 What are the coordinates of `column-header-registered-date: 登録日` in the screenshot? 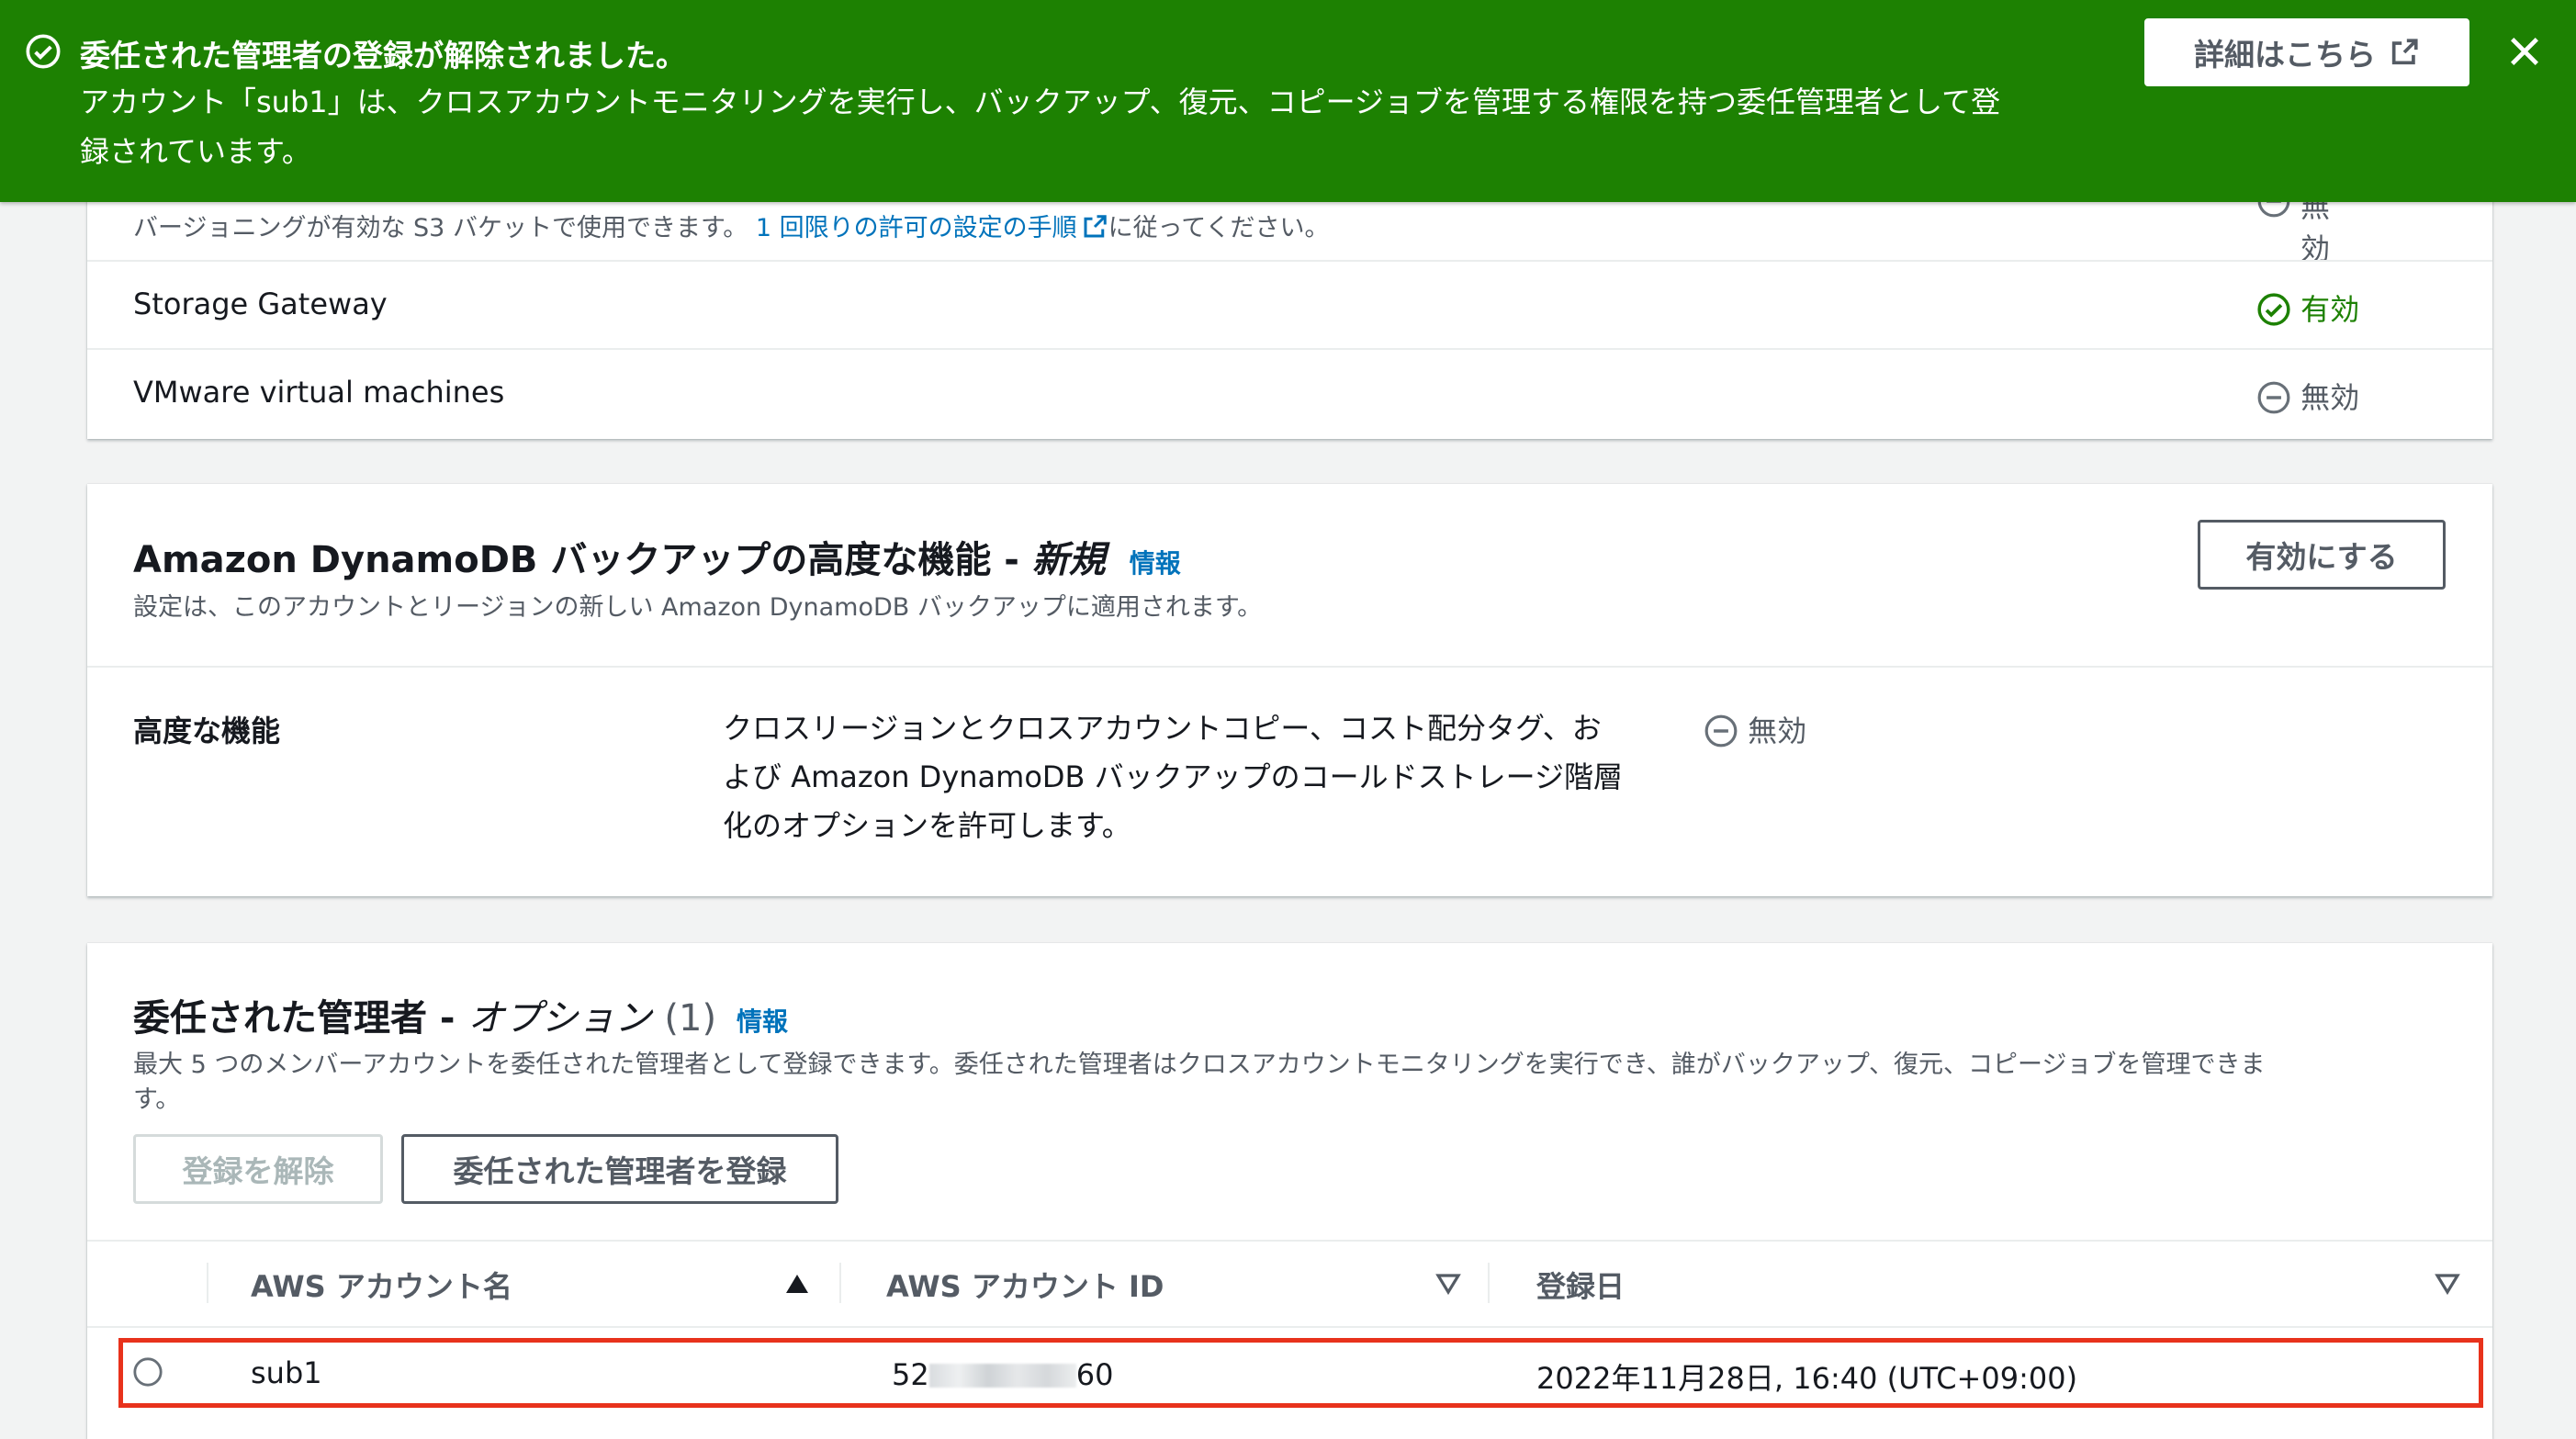 It's located at (1580, 1285).